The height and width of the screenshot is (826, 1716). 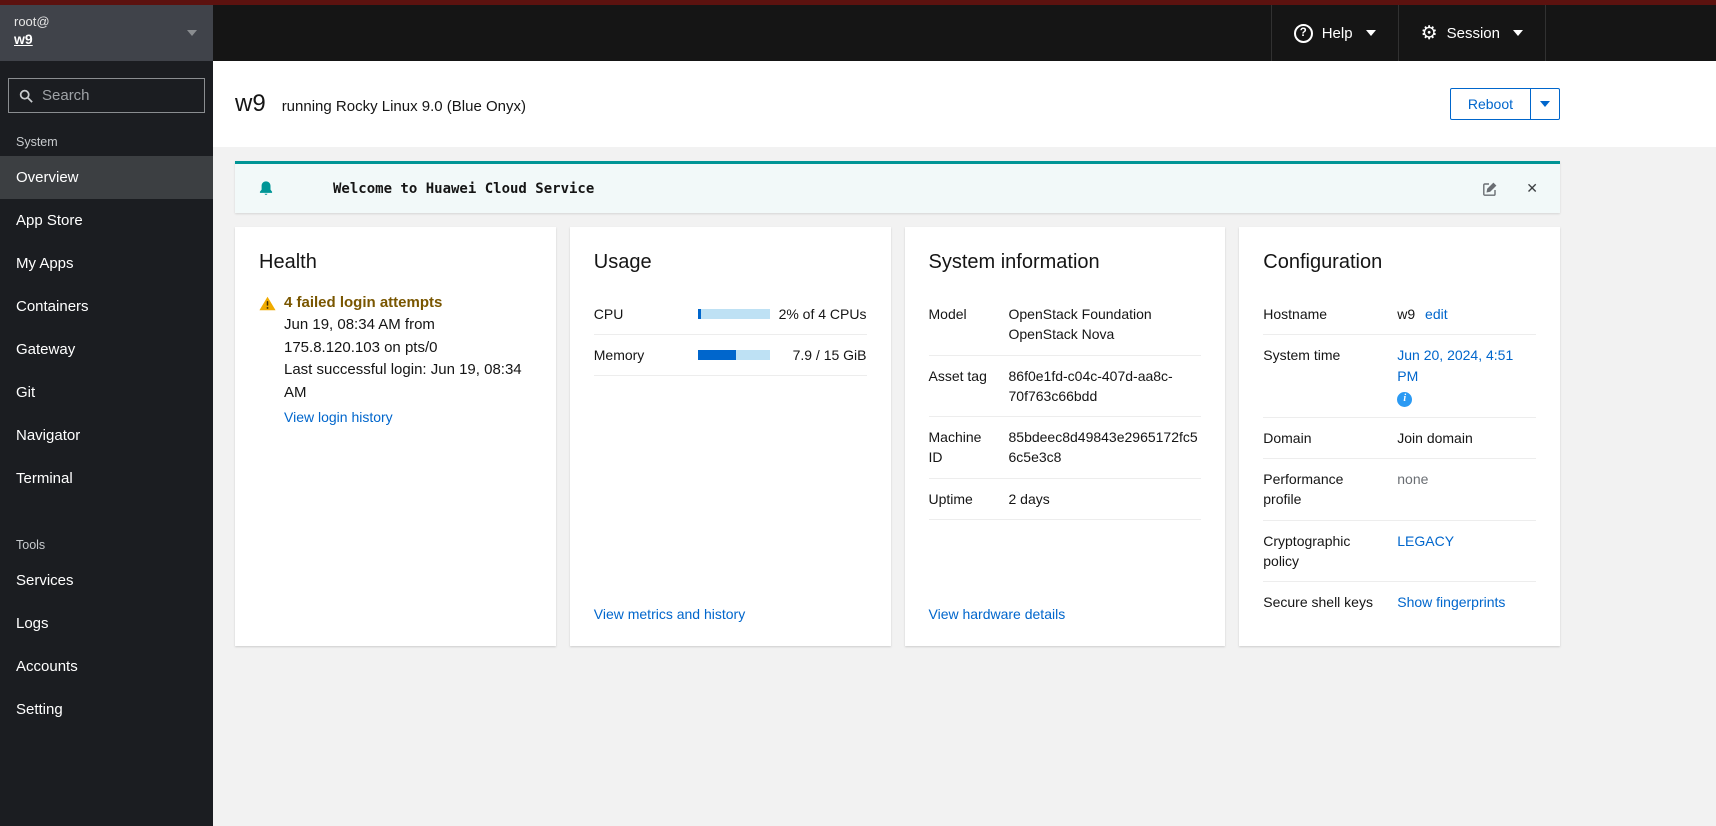 I want to click on performance-profile-value: none, so click(x=1412, y=479).